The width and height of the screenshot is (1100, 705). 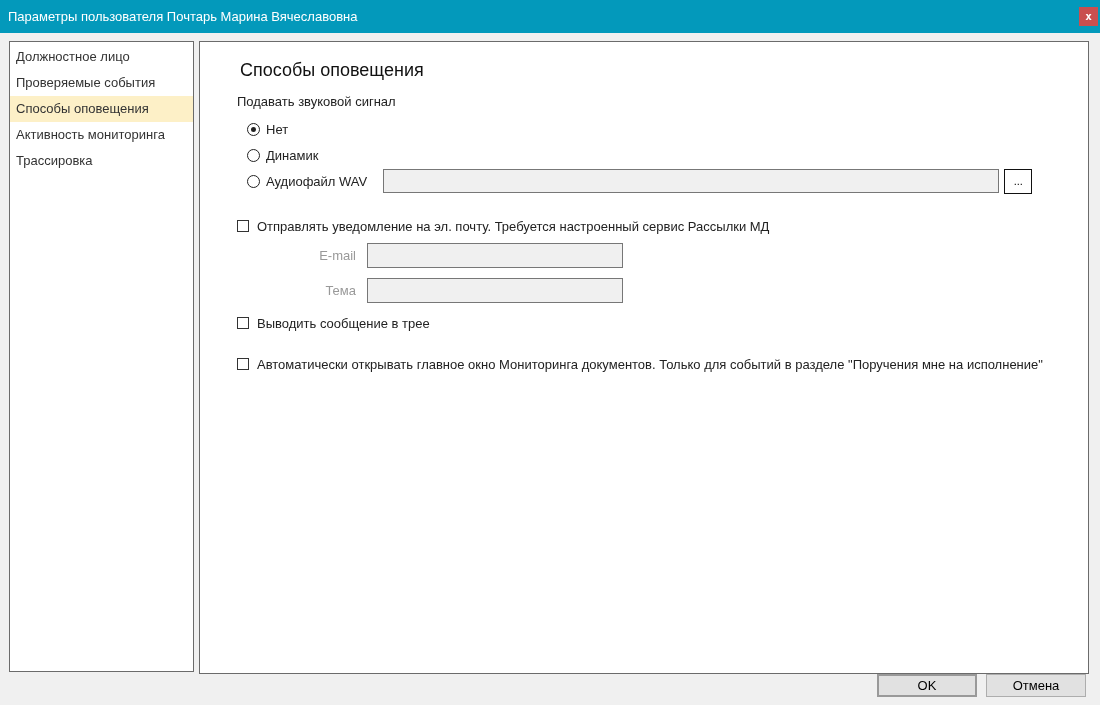 I want to click on sidebar-item: Трассировка, so click(x=101, y=161).